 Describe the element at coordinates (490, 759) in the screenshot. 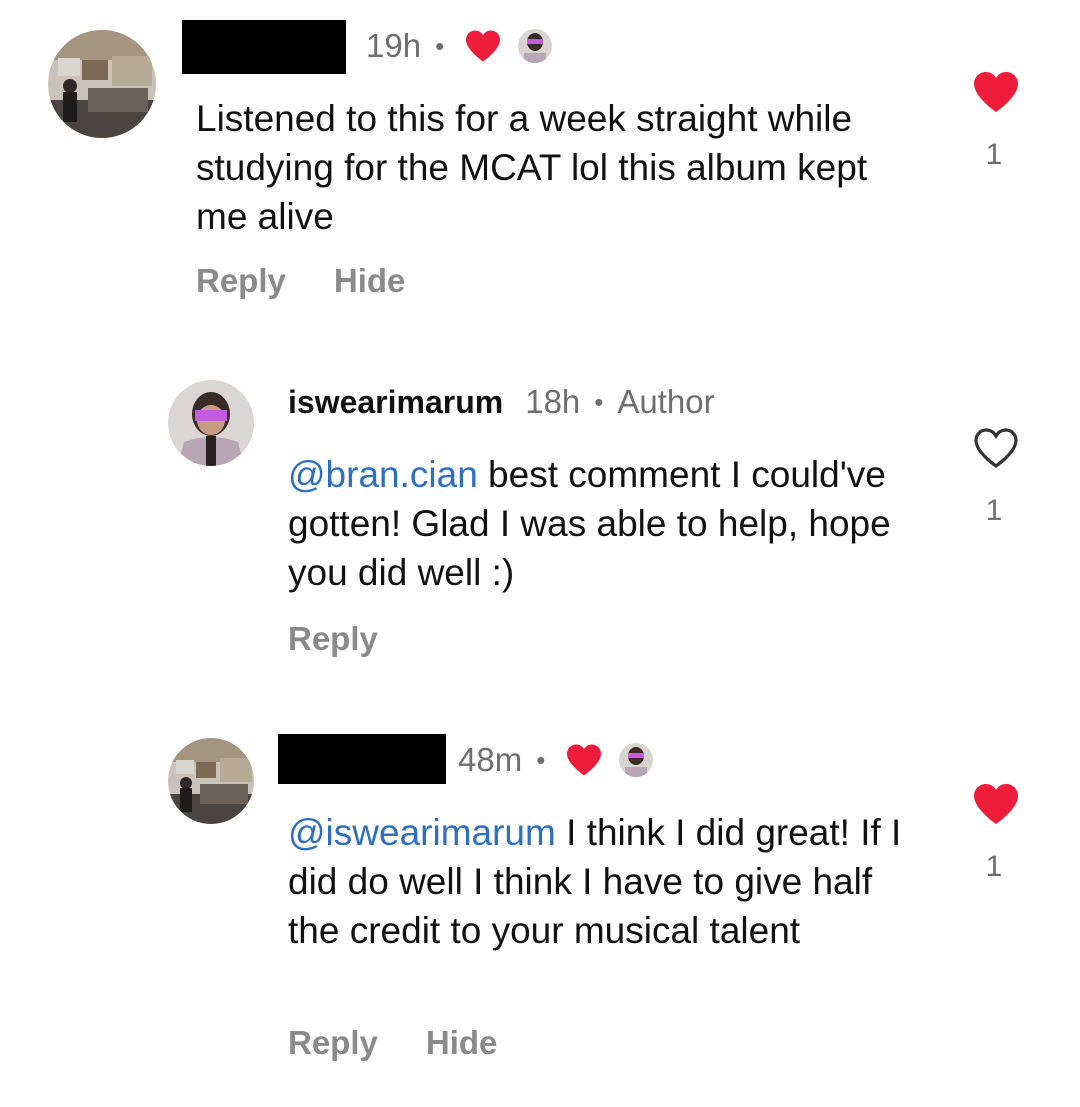

I see `timestamp: 48m` at that location.